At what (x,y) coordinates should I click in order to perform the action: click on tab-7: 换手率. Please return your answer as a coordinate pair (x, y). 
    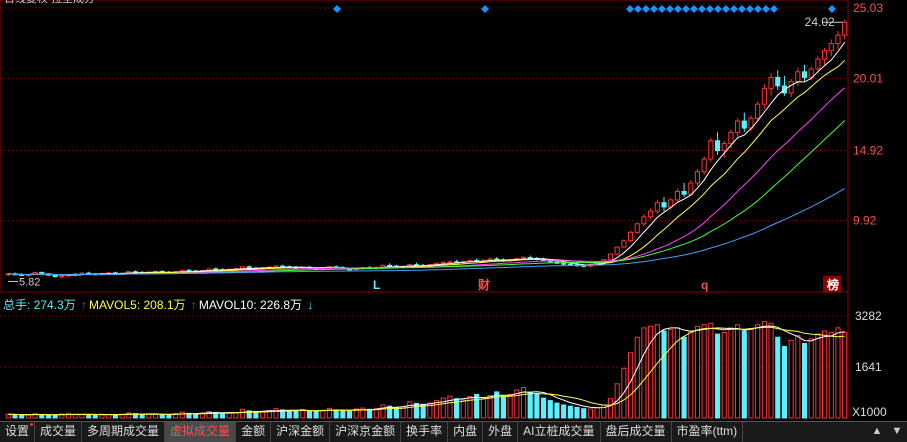
    Looking at the image, I should click on (425, 432).